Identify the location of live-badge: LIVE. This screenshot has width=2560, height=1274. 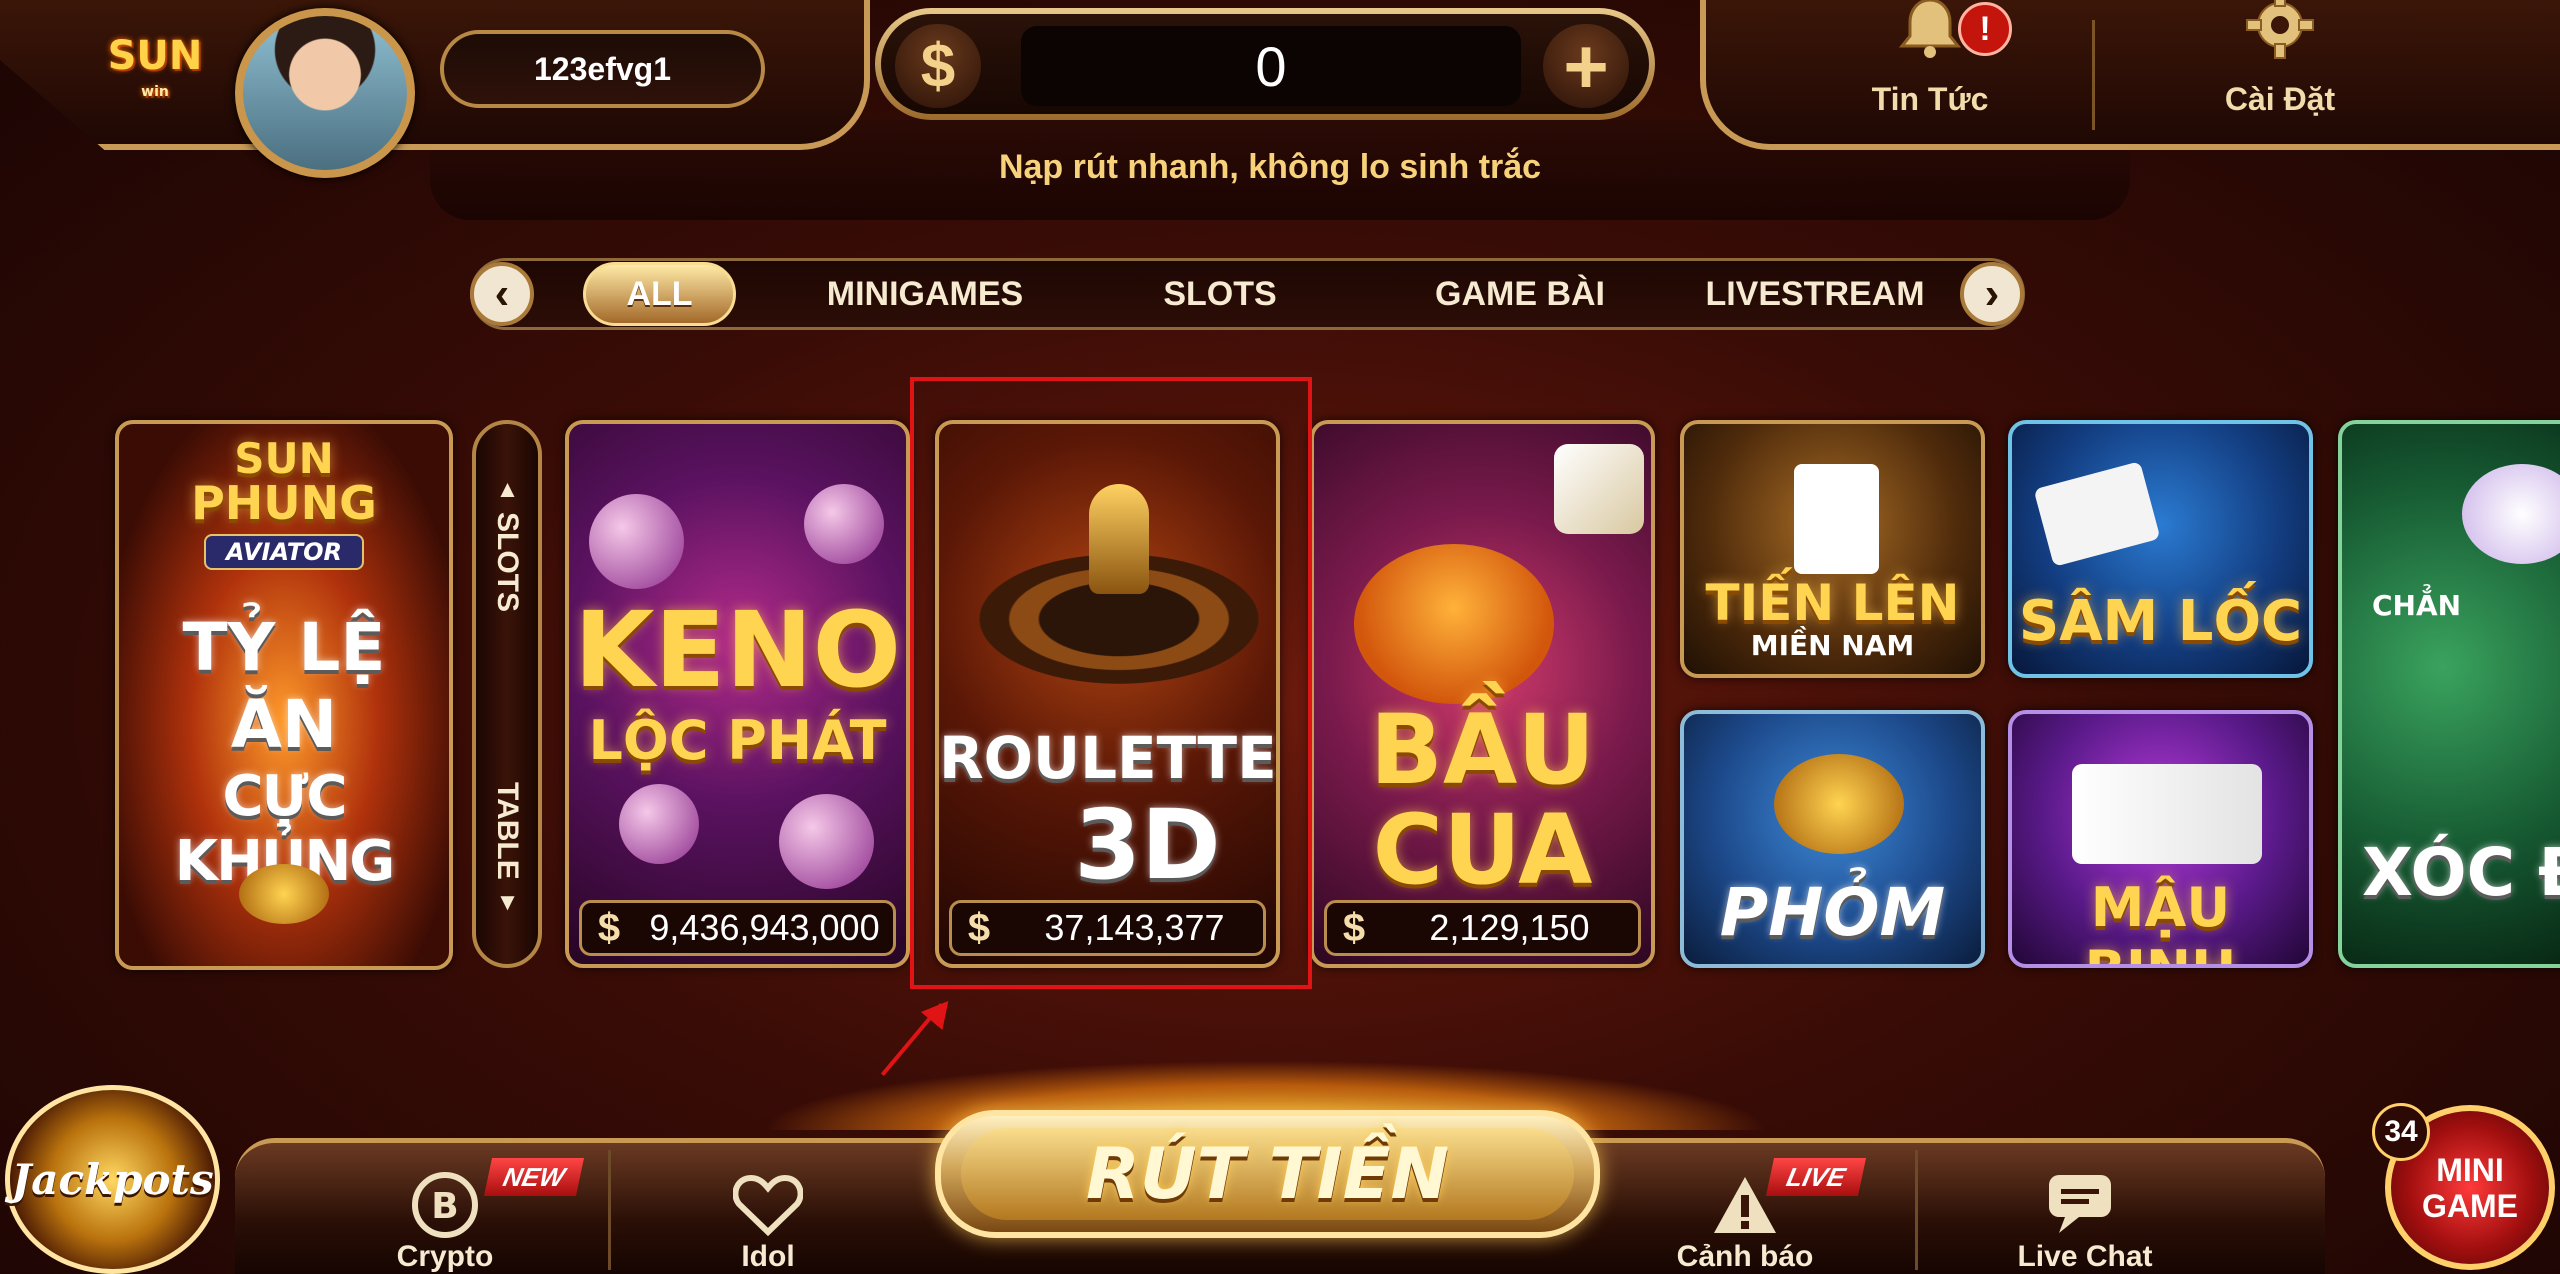
(1816, 1177).